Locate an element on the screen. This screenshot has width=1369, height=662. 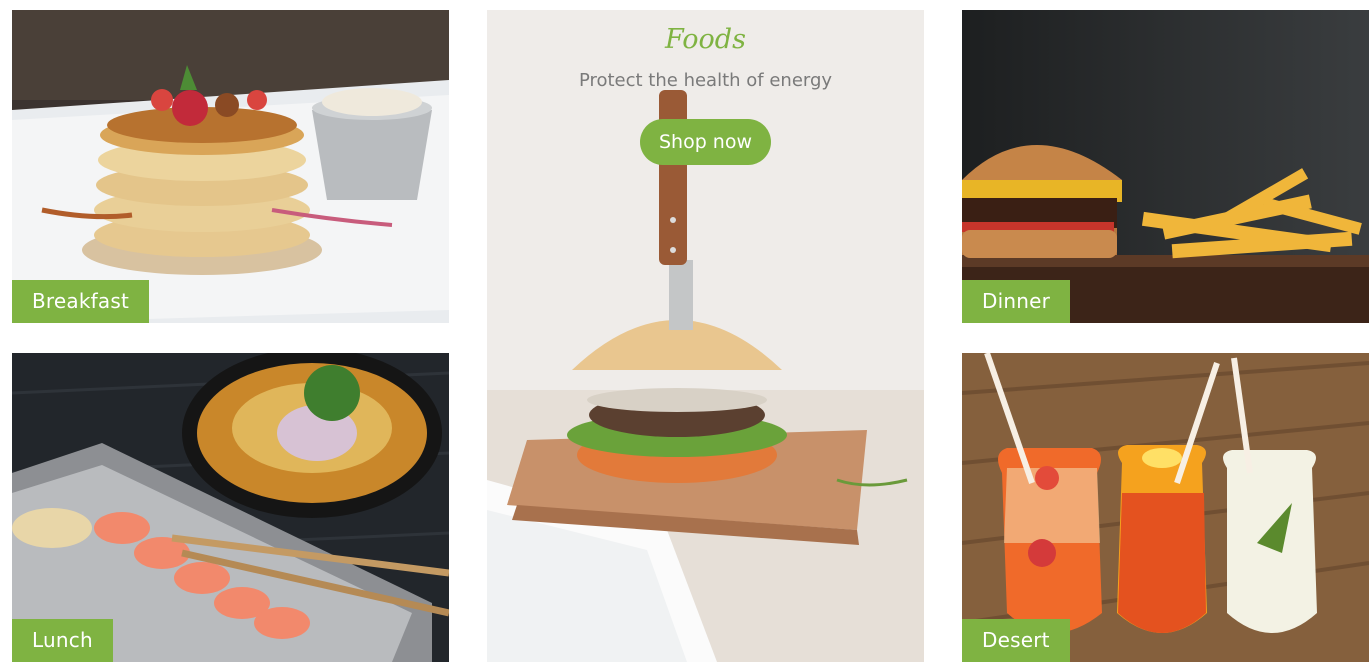
category-label-dinner: Dinner is located at coordinates (1016, 301).